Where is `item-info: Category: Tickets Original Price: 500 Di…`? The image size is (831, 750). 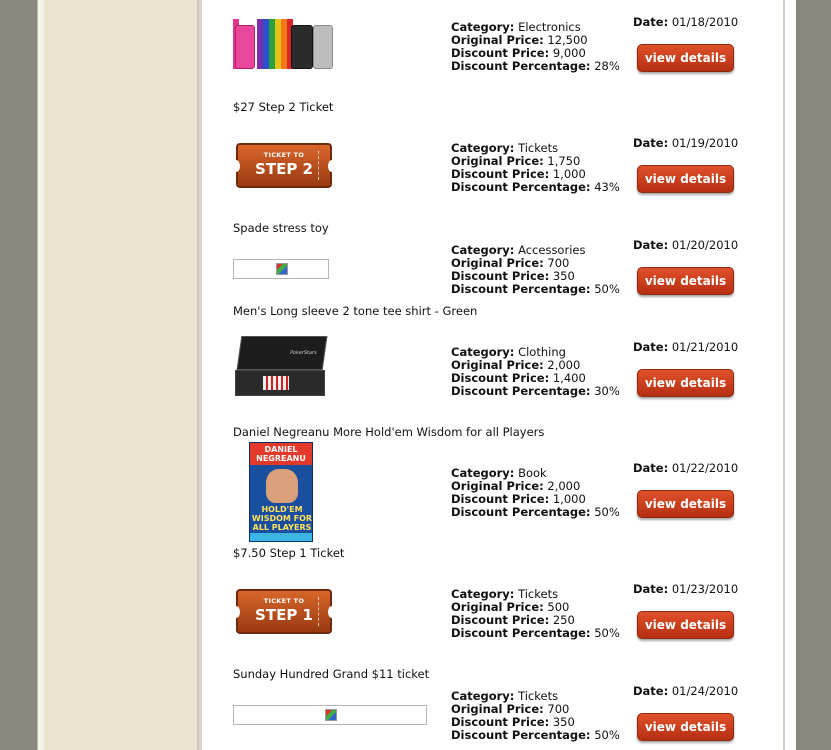 item-info: Category: Tickets Original Price: 500 Di… is located at coordinates (535, 614).